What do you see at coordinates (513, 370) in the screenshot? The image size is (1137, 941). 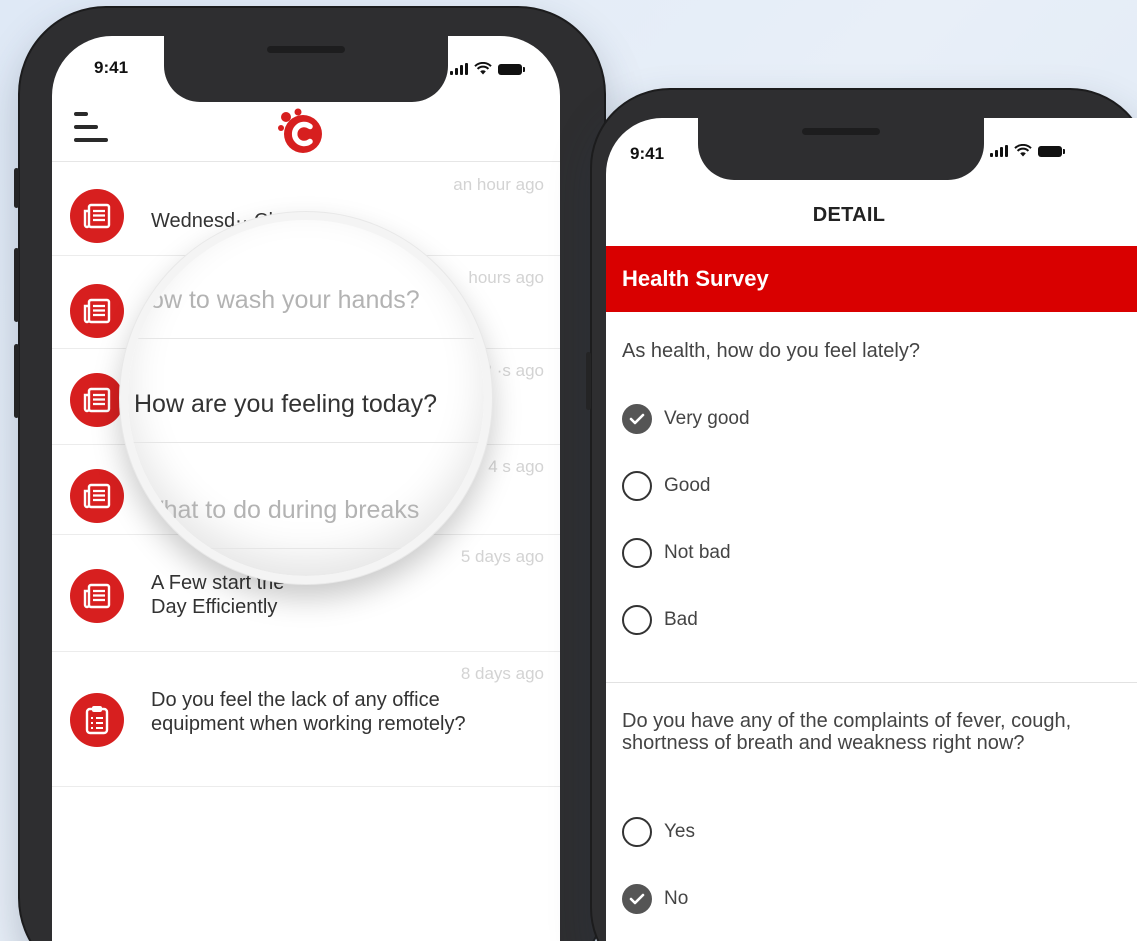 I see `item-time: 2 ·s ago` at bounding box center [513, 370].